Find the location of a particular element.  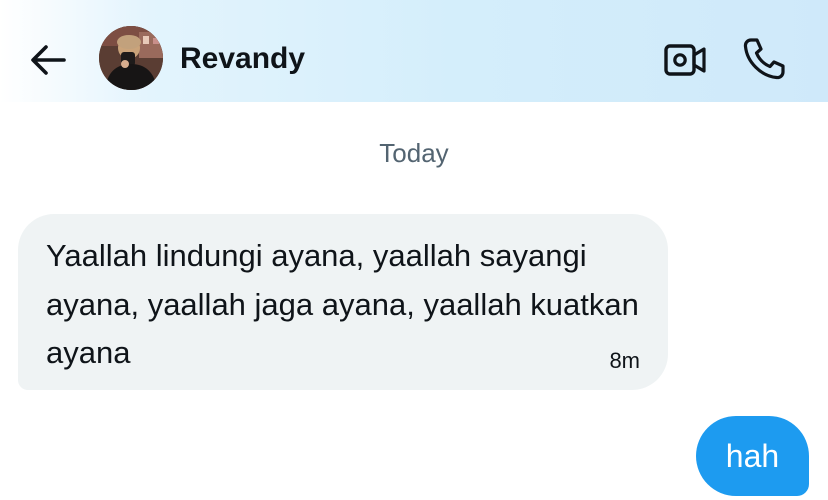

phone-icon is located at coordinates (764, 59).